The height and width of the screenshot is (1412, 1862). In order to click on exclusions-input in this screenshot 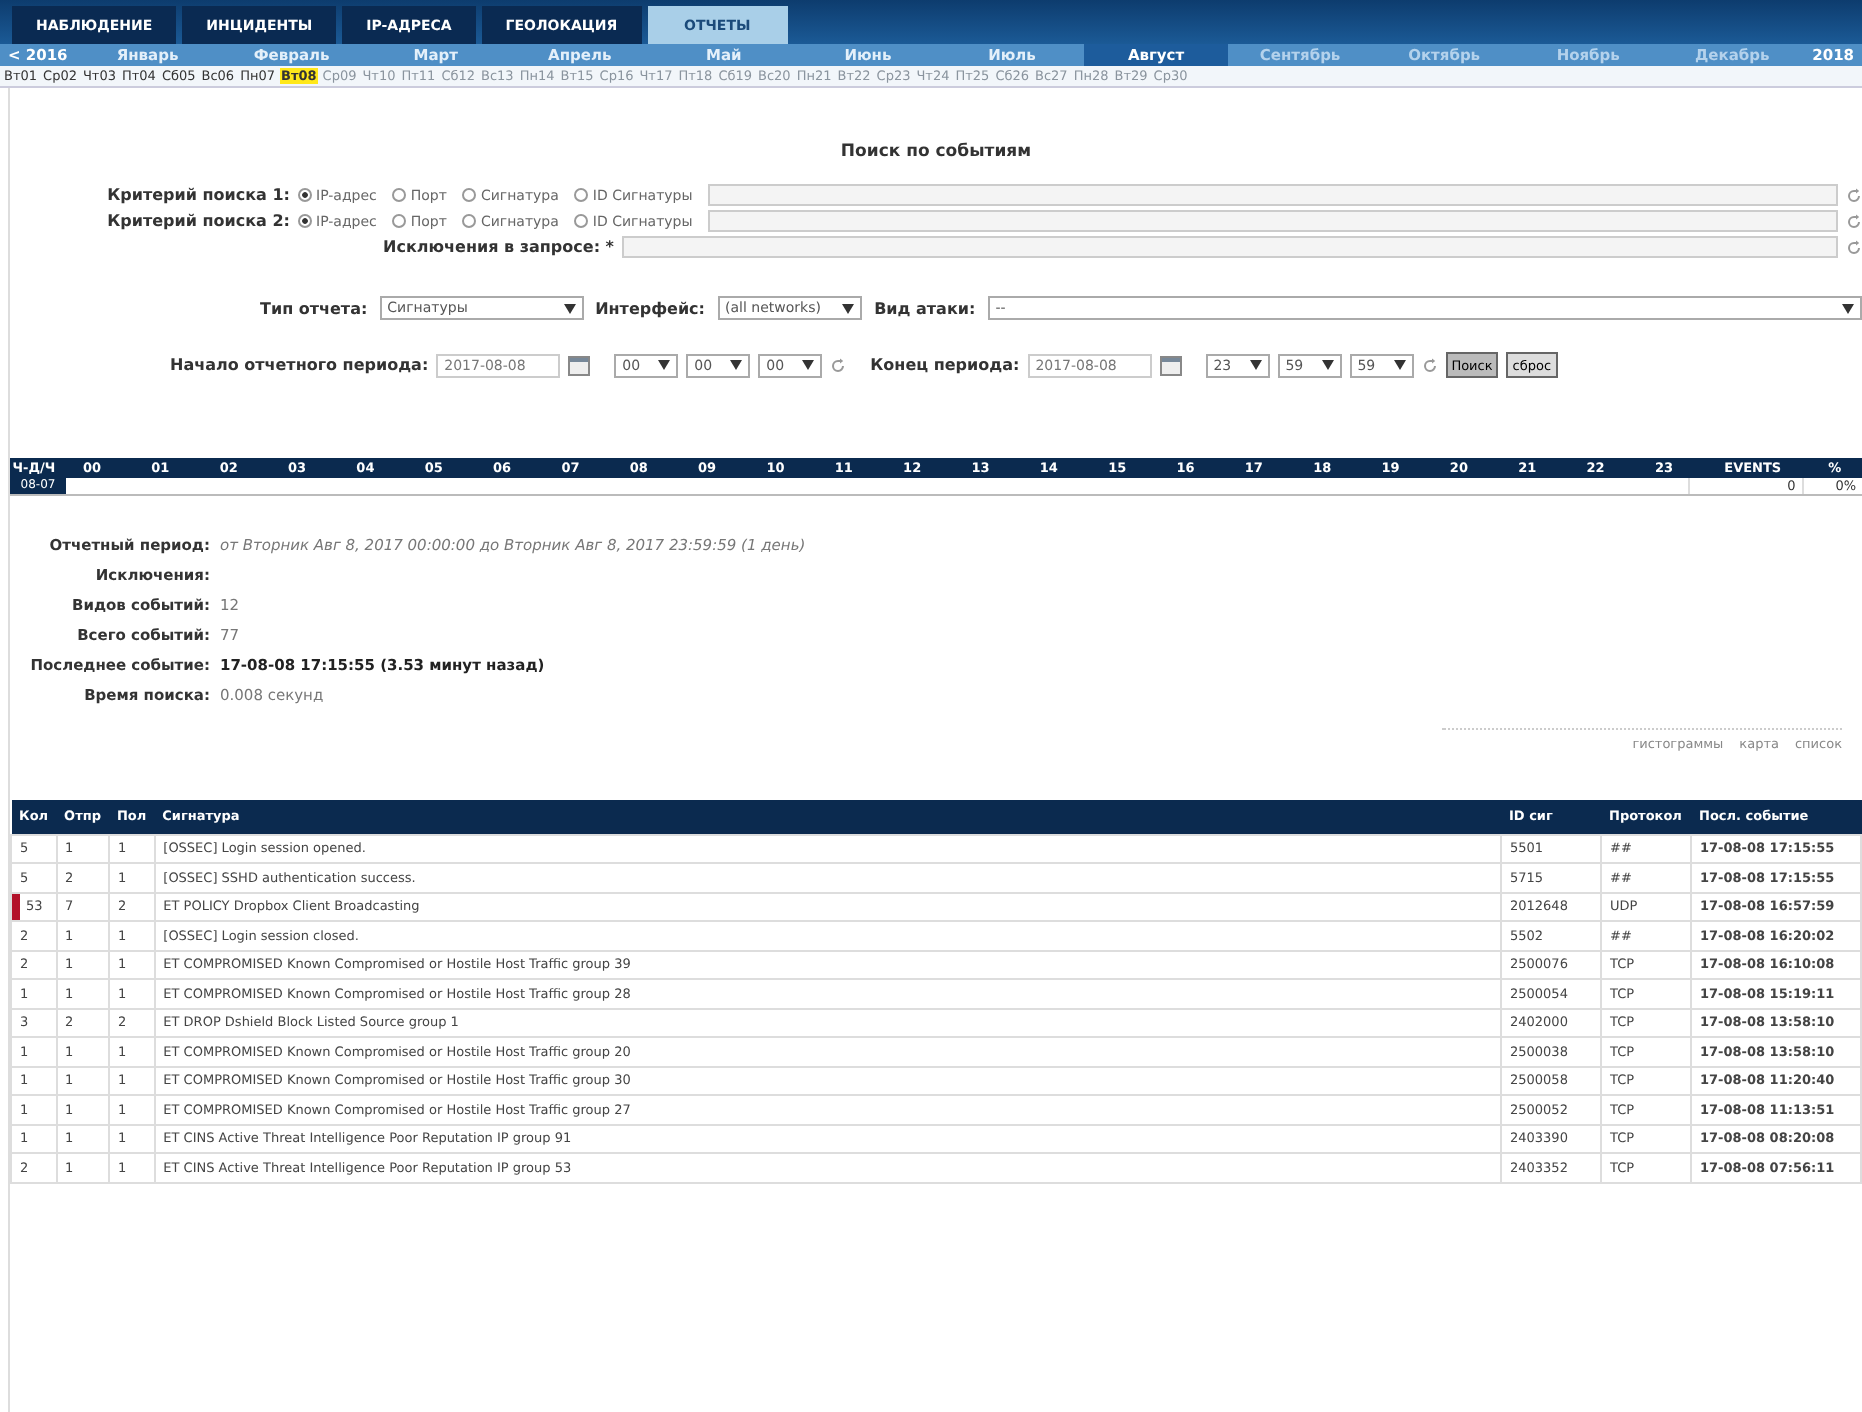, I will do `click(1230, 247)`.